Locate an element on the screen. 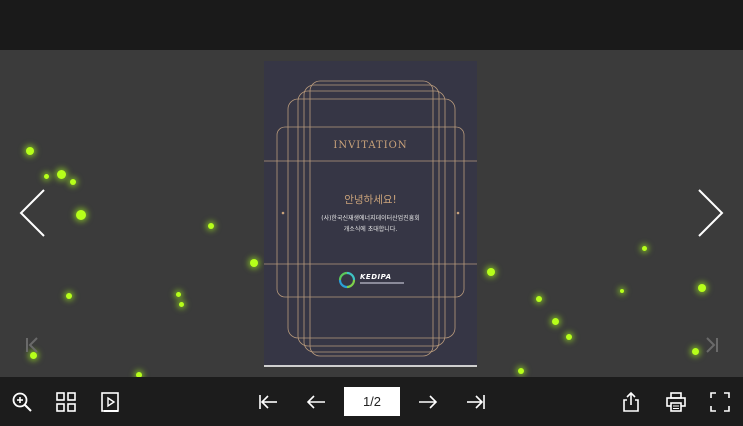 This screenshot has width=743, height=426. page-underline is located at coordinates (370, 366).